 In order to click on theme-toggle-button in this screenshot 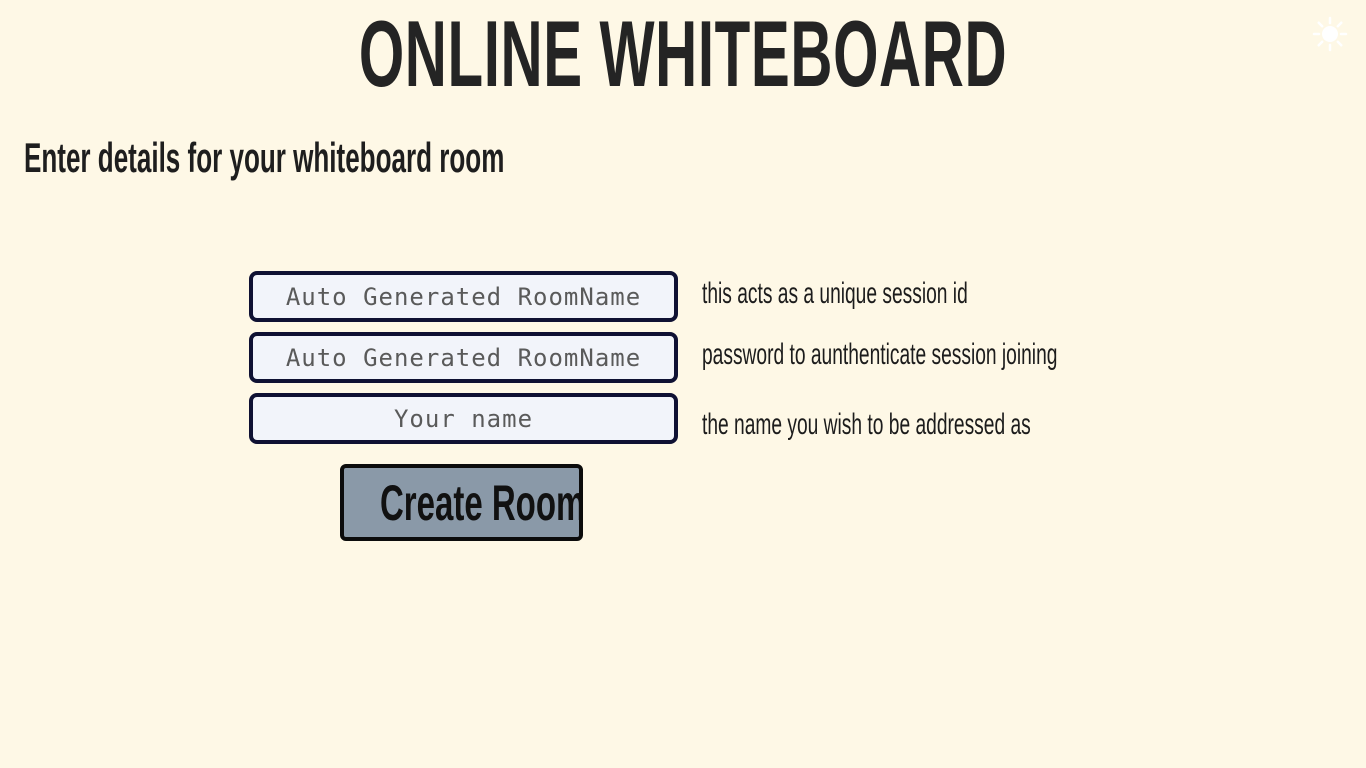, I will do `click(1330, 34)`.